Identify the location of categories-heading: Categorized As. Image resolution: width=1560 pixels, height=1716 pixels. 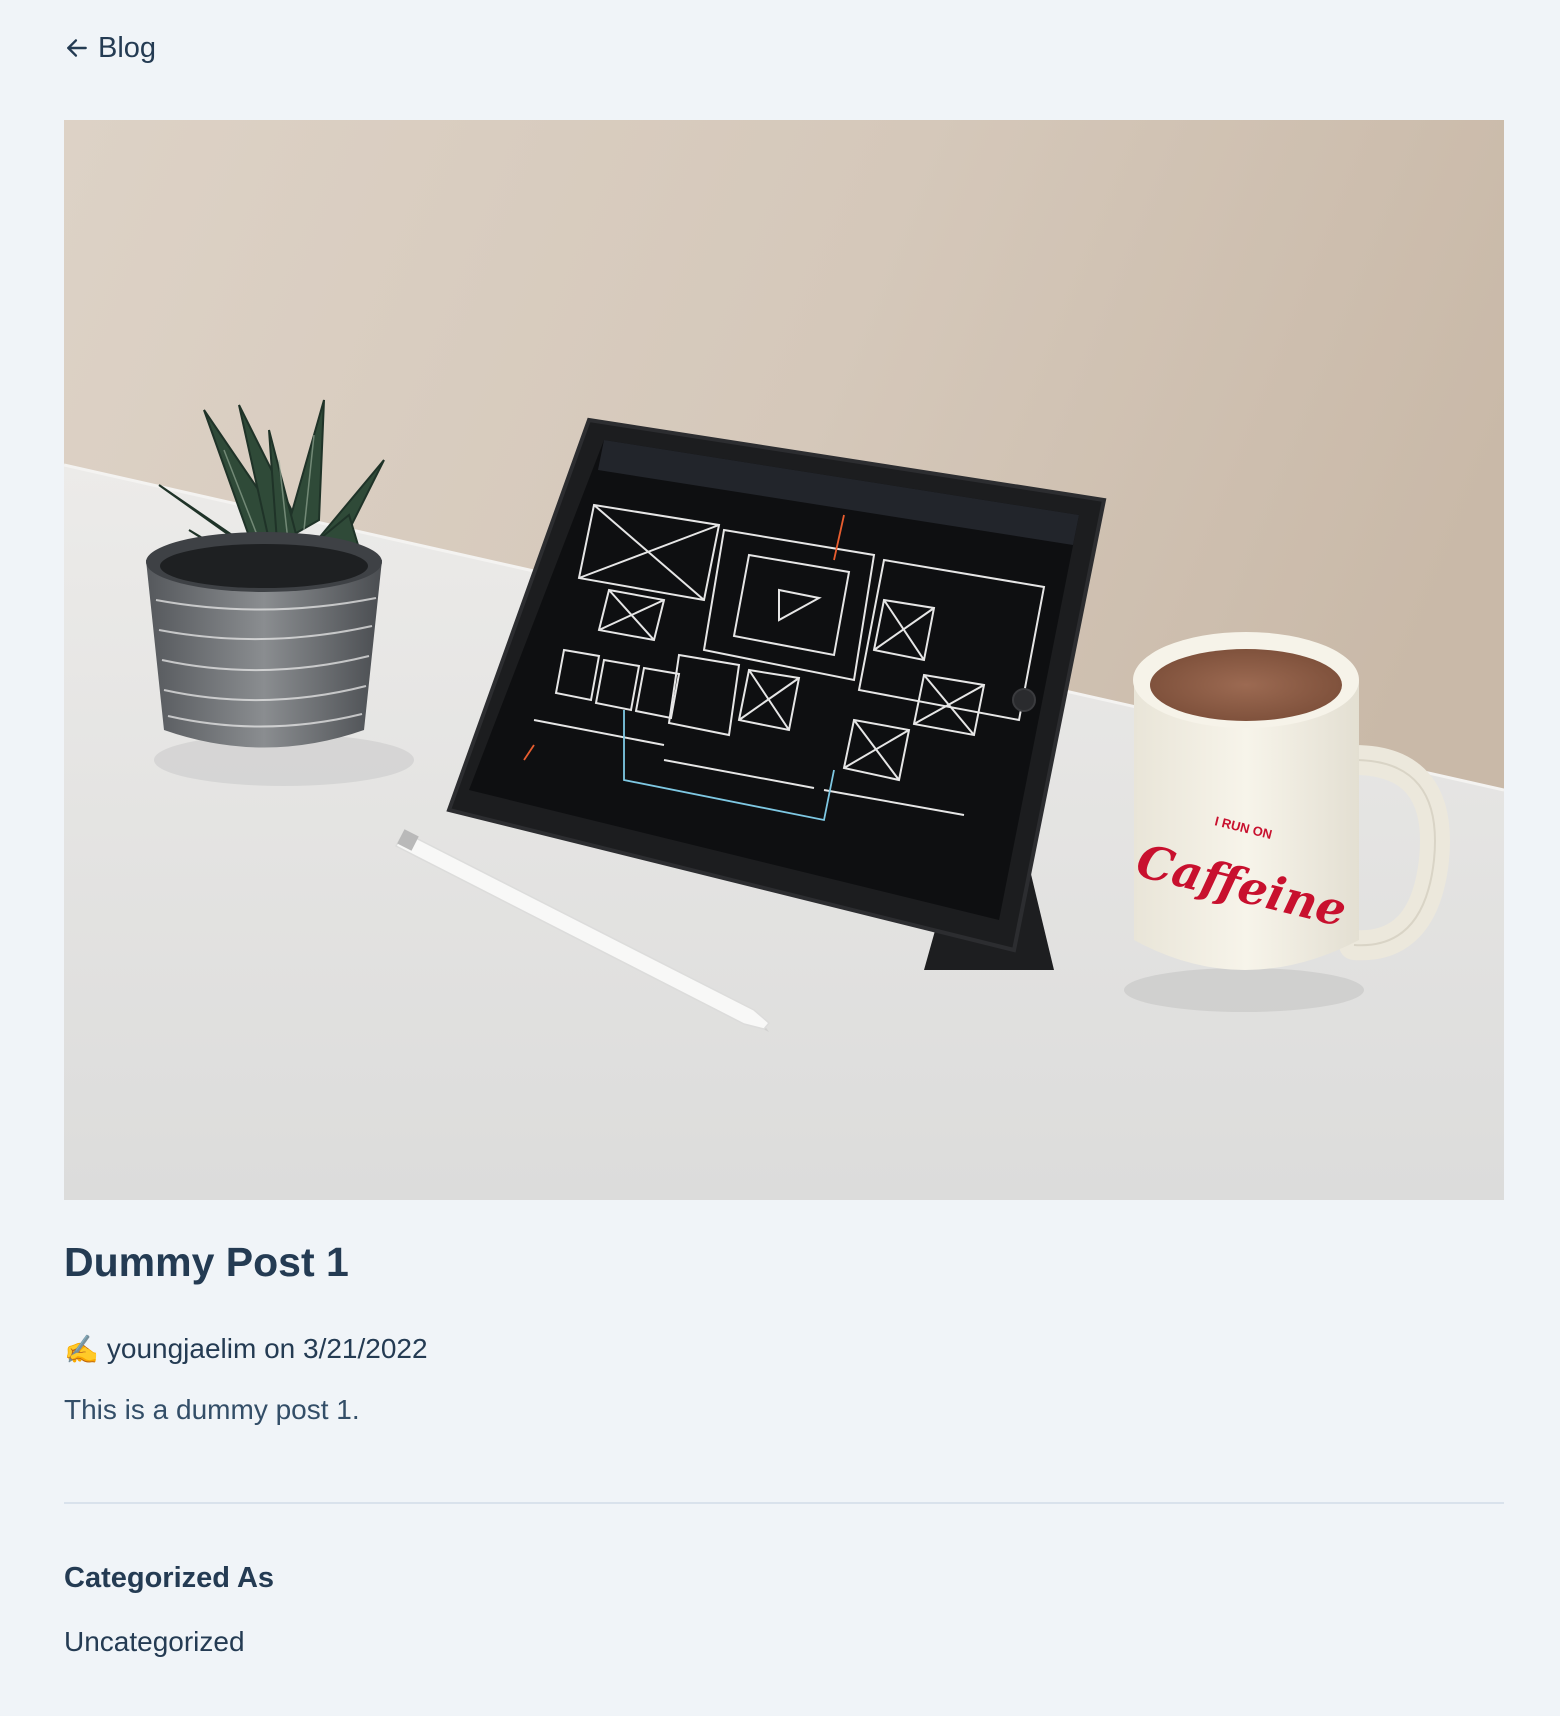
(169, 1578).